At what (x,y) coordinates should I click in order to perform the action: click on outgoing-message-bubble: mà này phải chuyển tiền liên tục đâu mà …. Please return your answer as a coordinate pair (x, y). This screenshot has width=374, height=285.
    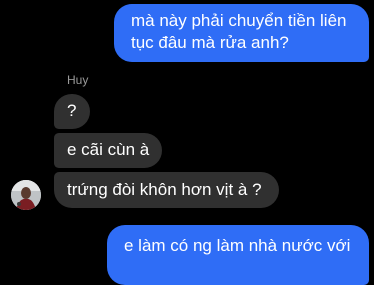
    Looking at the image, I should click on (241, 33).